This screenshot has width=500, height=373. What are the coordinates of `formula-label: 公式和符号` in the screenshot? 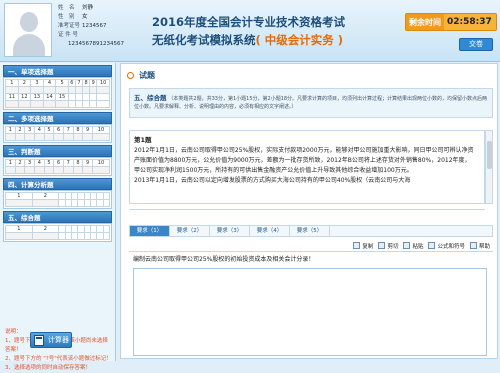 It's located at (451, 246).